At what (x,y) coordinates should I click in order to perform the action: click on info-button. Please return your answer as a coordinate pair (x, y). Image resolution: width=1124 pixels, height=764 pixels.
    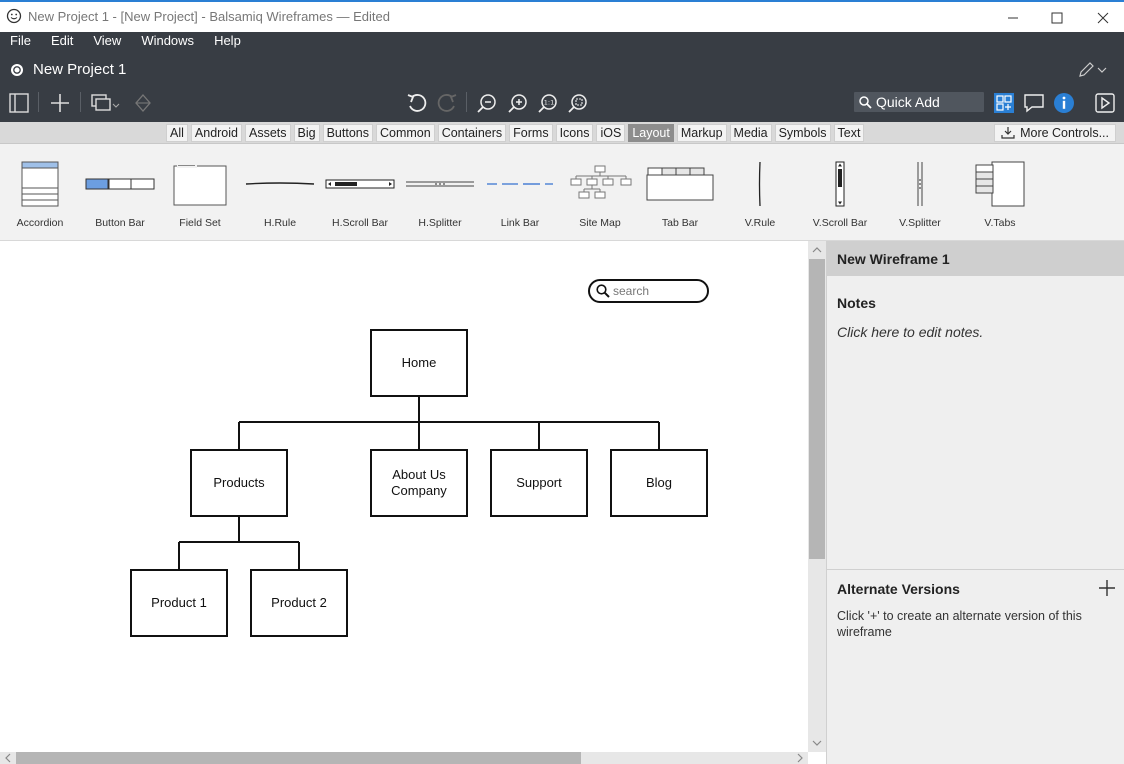
    Looking at the image, I should click on (1064, 103).